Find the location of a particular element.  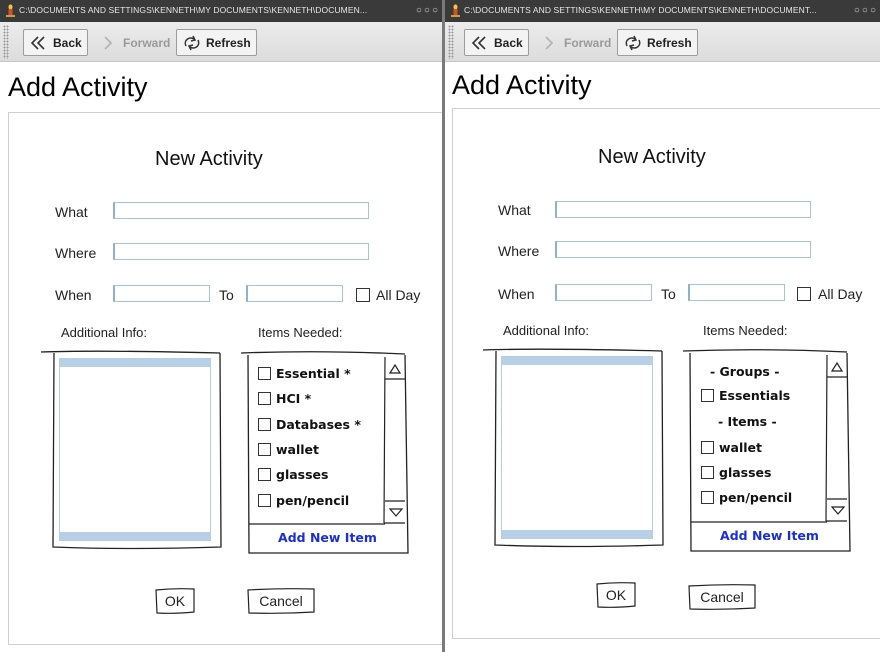

items-header: - Items - is located at coordinates (747, 421).